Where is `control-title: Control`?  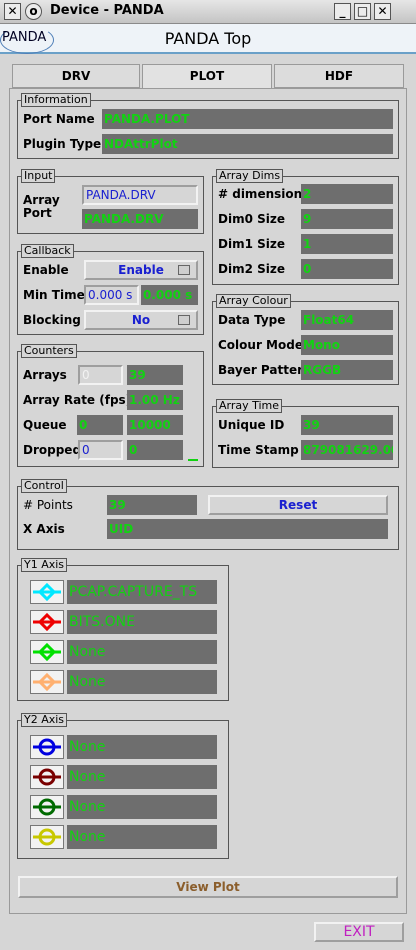
control-title: Control is located at coordinates (44, 486).